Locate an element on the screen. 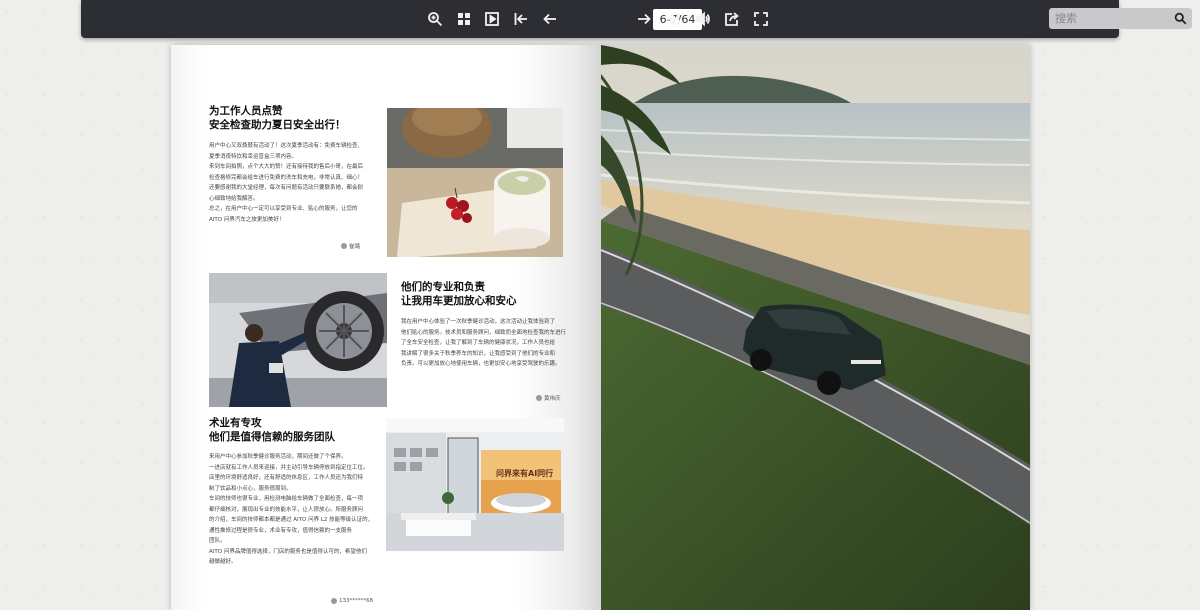 The width and height of the screenshot is (1200, 610). search-box is located at coordinates (1120, 18).